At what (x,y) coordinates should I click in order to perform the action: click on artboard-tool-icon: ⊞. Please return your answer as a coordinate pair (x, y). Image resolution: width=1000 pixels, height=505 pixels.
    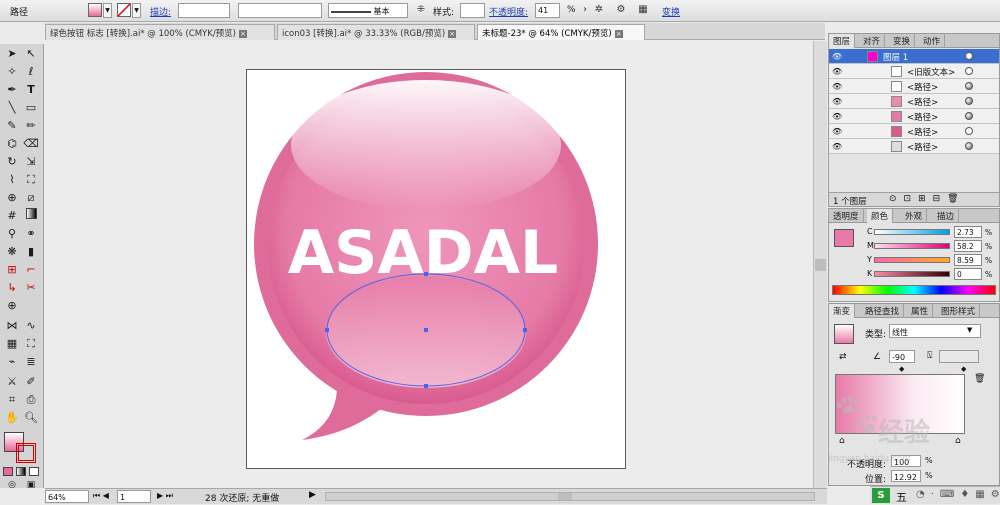
    Looking at the image, I should click on (12, 270).